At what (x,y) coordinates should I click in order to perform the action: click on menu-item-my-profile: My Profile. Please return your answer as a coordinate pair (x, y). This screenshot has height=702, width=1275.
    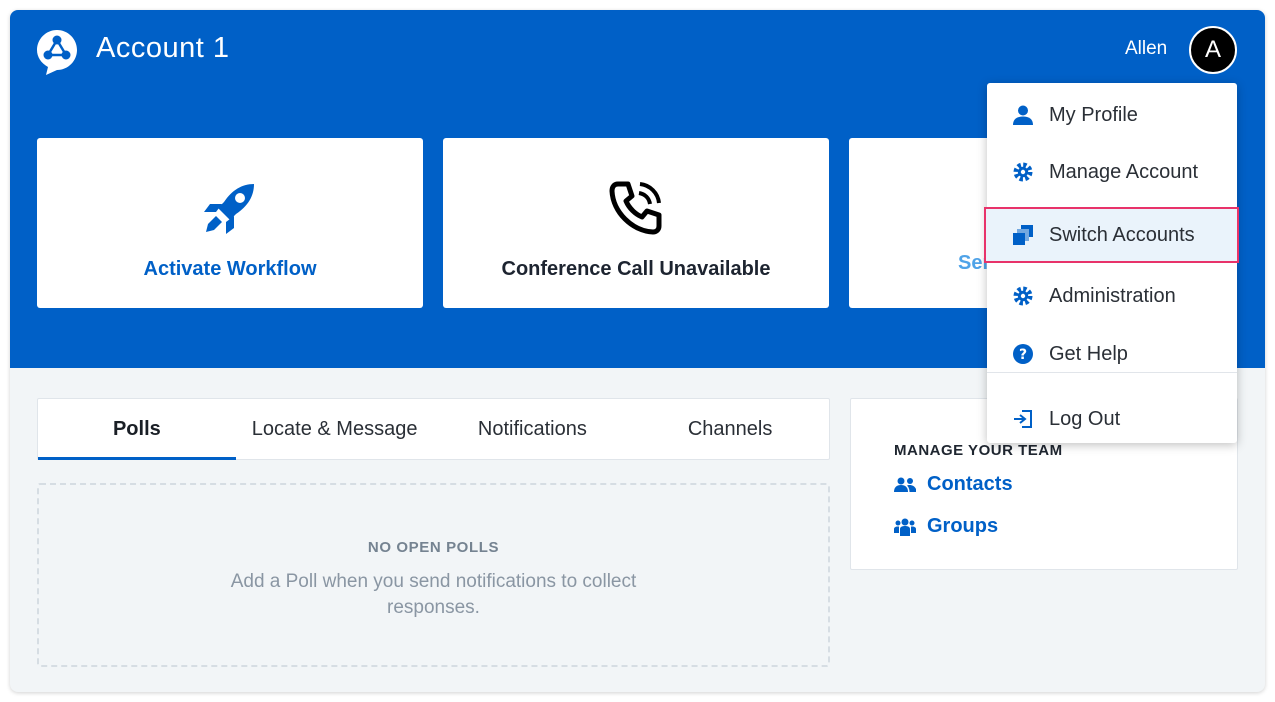
    Looking at the image, I should click on (1112, 115).